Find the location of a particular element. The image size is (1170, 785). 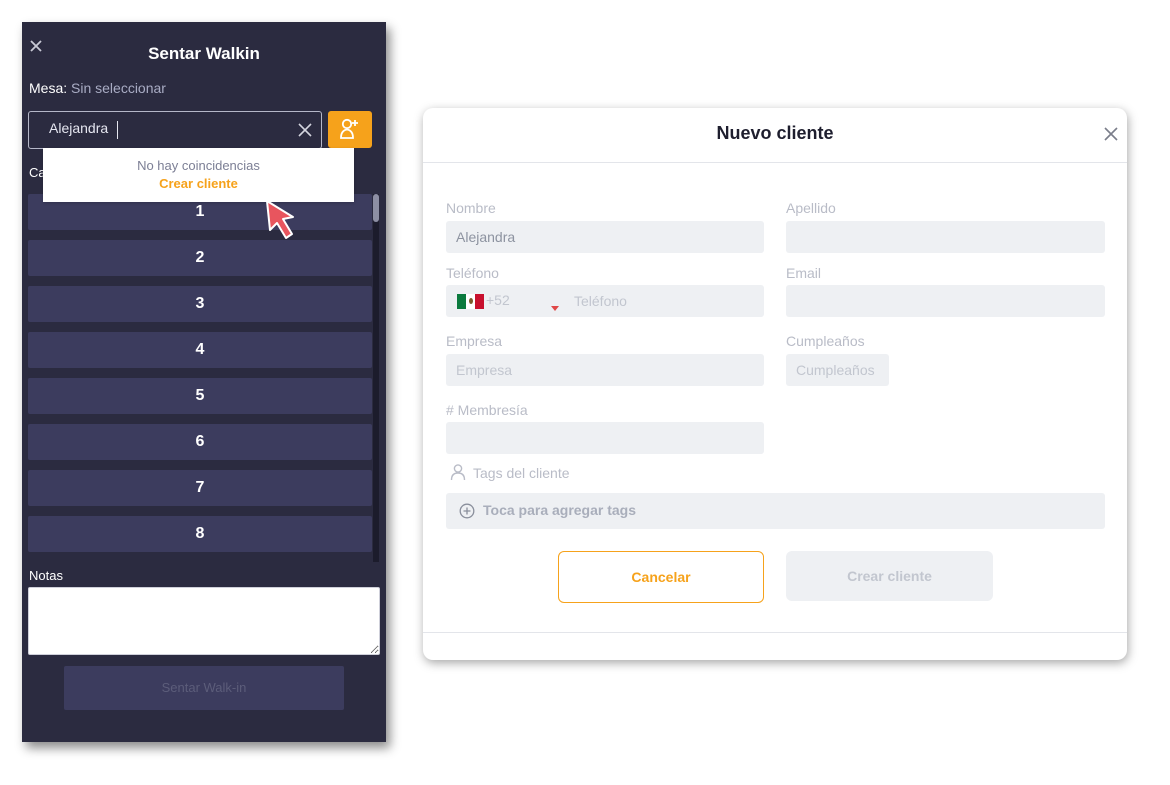

telefono-field is located at coordinates (669, 301).